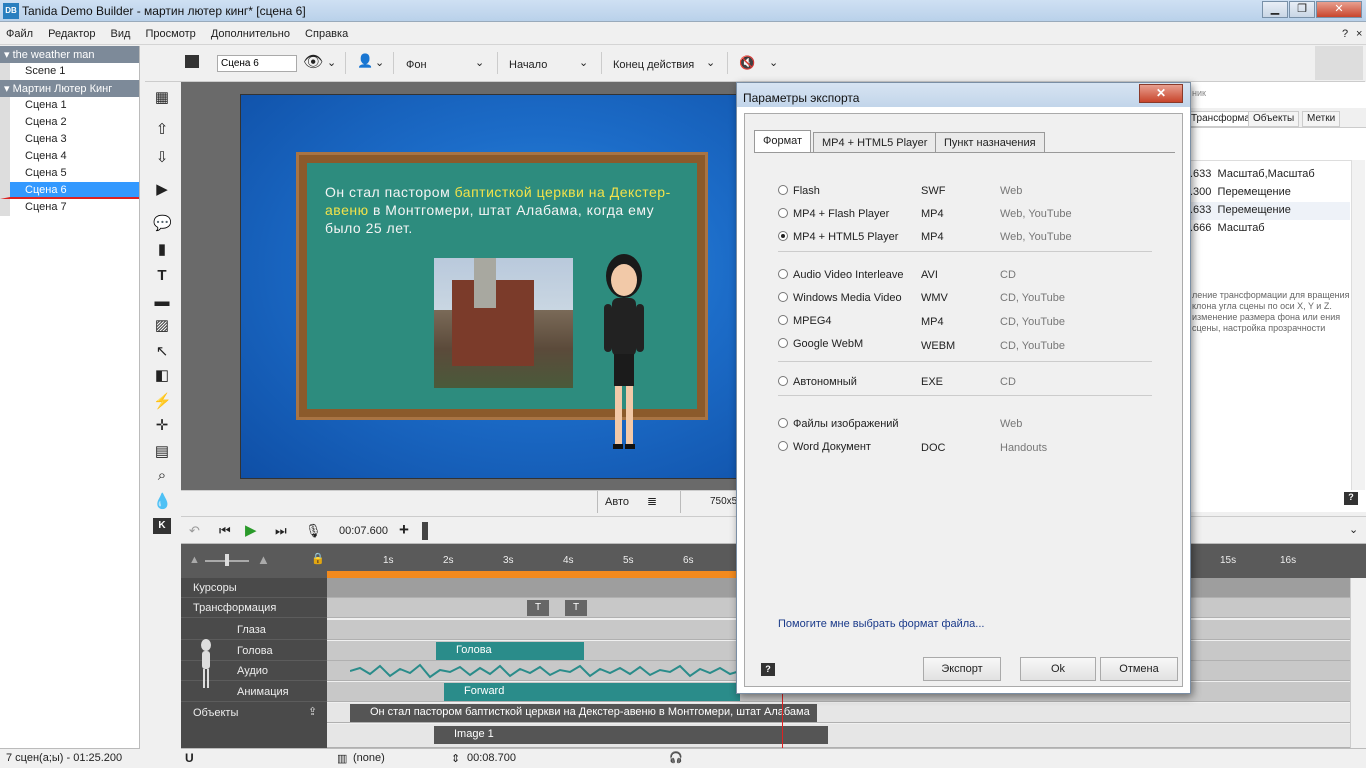 This screenshot has width=1366, height=768. I want to click on end-action-dropdown: Конец действия, so click(653, 65).